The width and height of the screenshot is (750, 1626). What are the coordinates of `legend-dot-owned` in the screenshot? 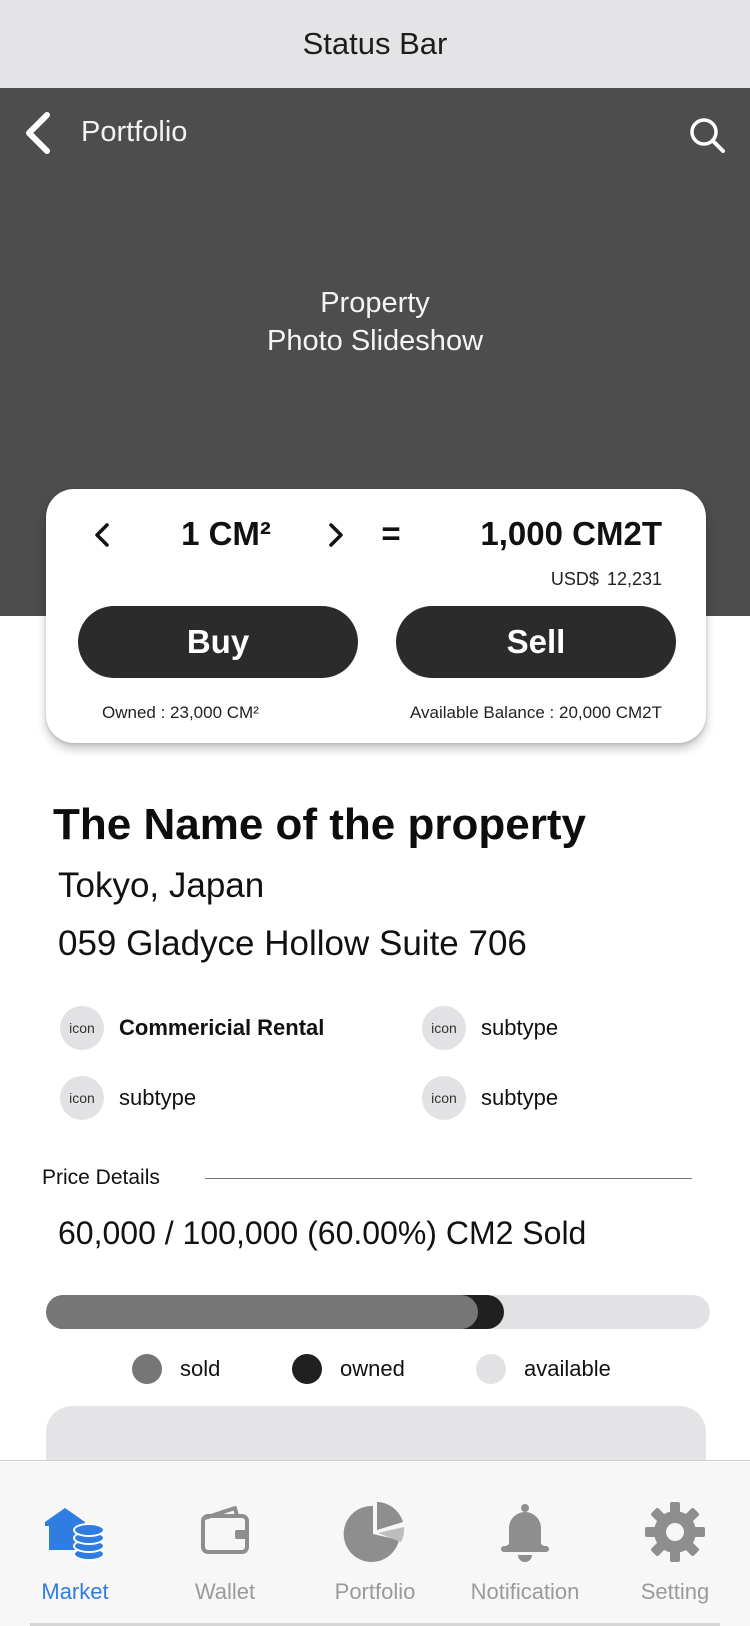 It's located at (307, 1369).